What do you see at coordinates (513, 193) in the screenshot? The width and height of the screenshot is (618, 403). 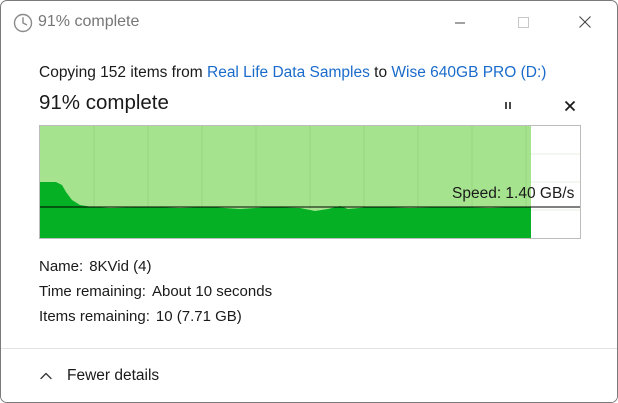 I see `speed-readout: Speed: 1.40 GB/s` at bounding box center [513, 193].